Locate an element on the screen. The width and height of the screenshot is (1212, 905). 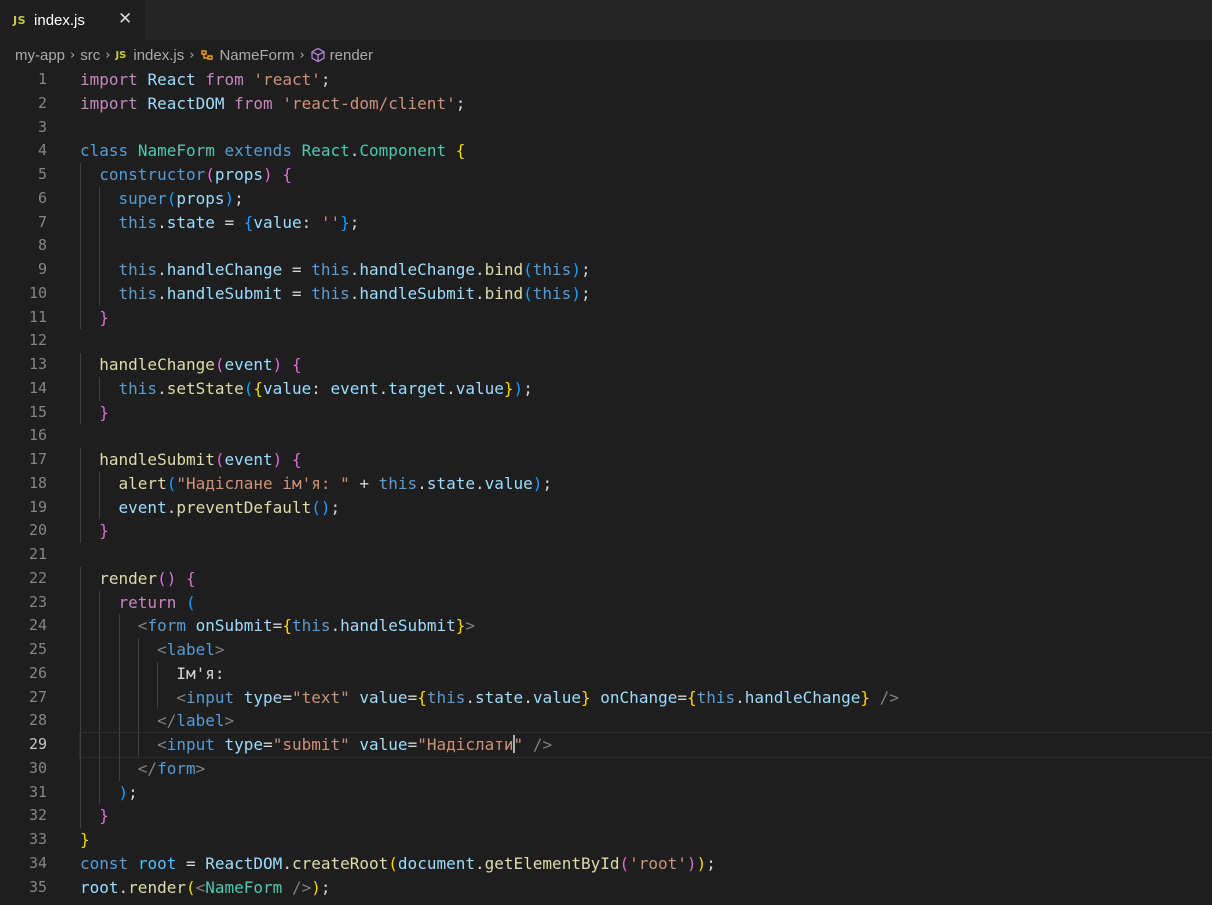
code-line: 31 ); is located at coordinates (606, 792).